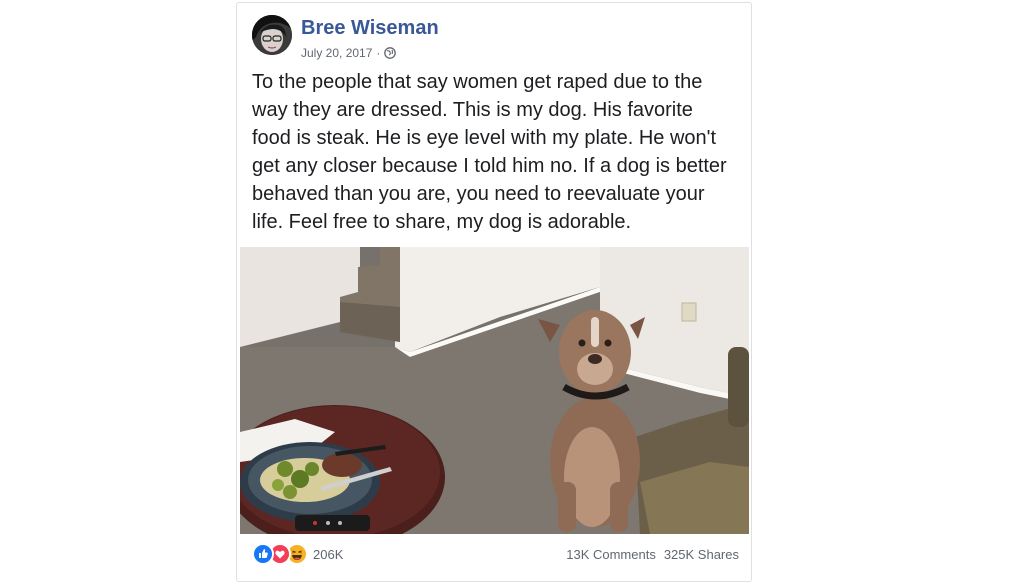 This screenshot has width=1024, height=582. Describe the element at coordinates (336, 53) in the screenshot. I see `post-date: July 20, 2017` at that location.